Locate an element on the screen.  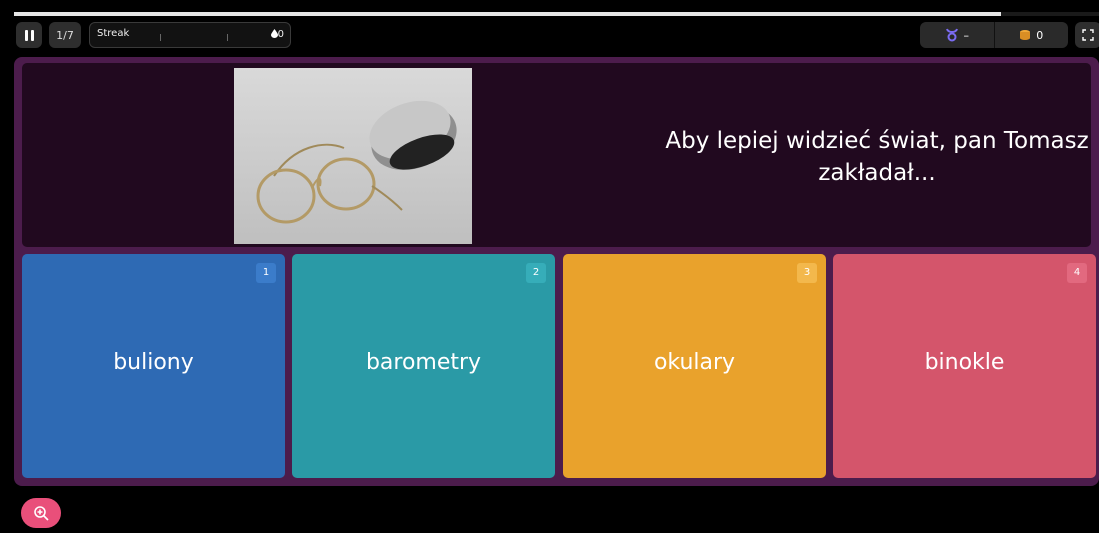
zoom-button is located at coordinates (41, 513).